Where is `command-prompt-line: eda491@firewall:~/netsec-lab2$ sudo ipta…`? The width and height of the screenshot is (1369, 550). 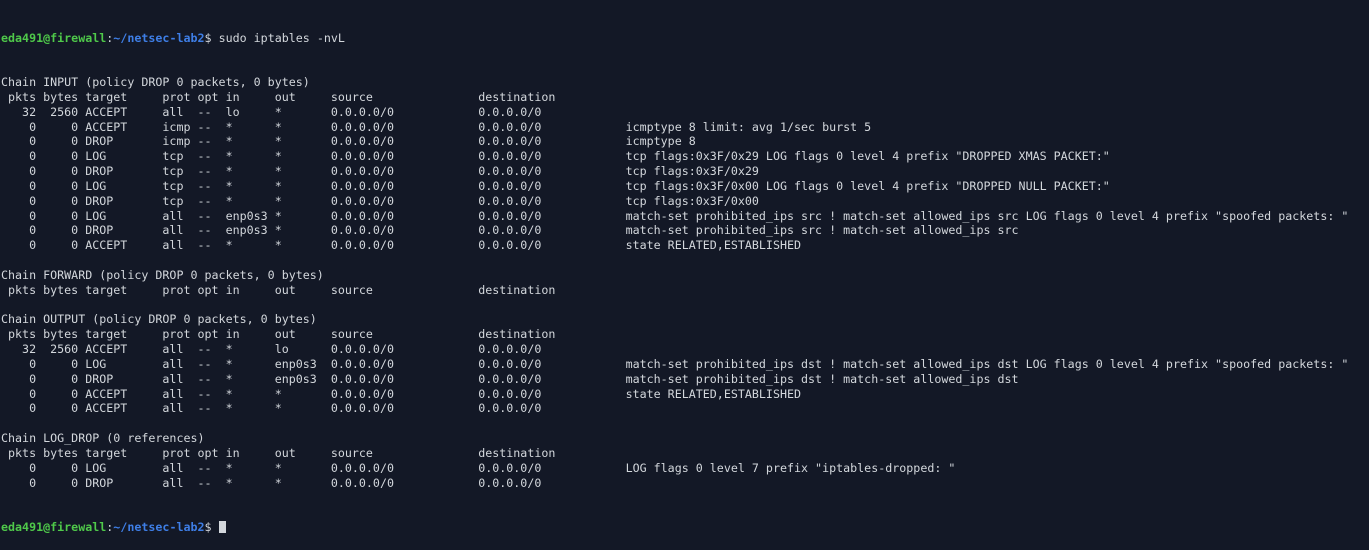 command-prompt-line: eda491@firewall:~/netsec-lab2$ sudo ipta… is located at coordinates (674, 38).